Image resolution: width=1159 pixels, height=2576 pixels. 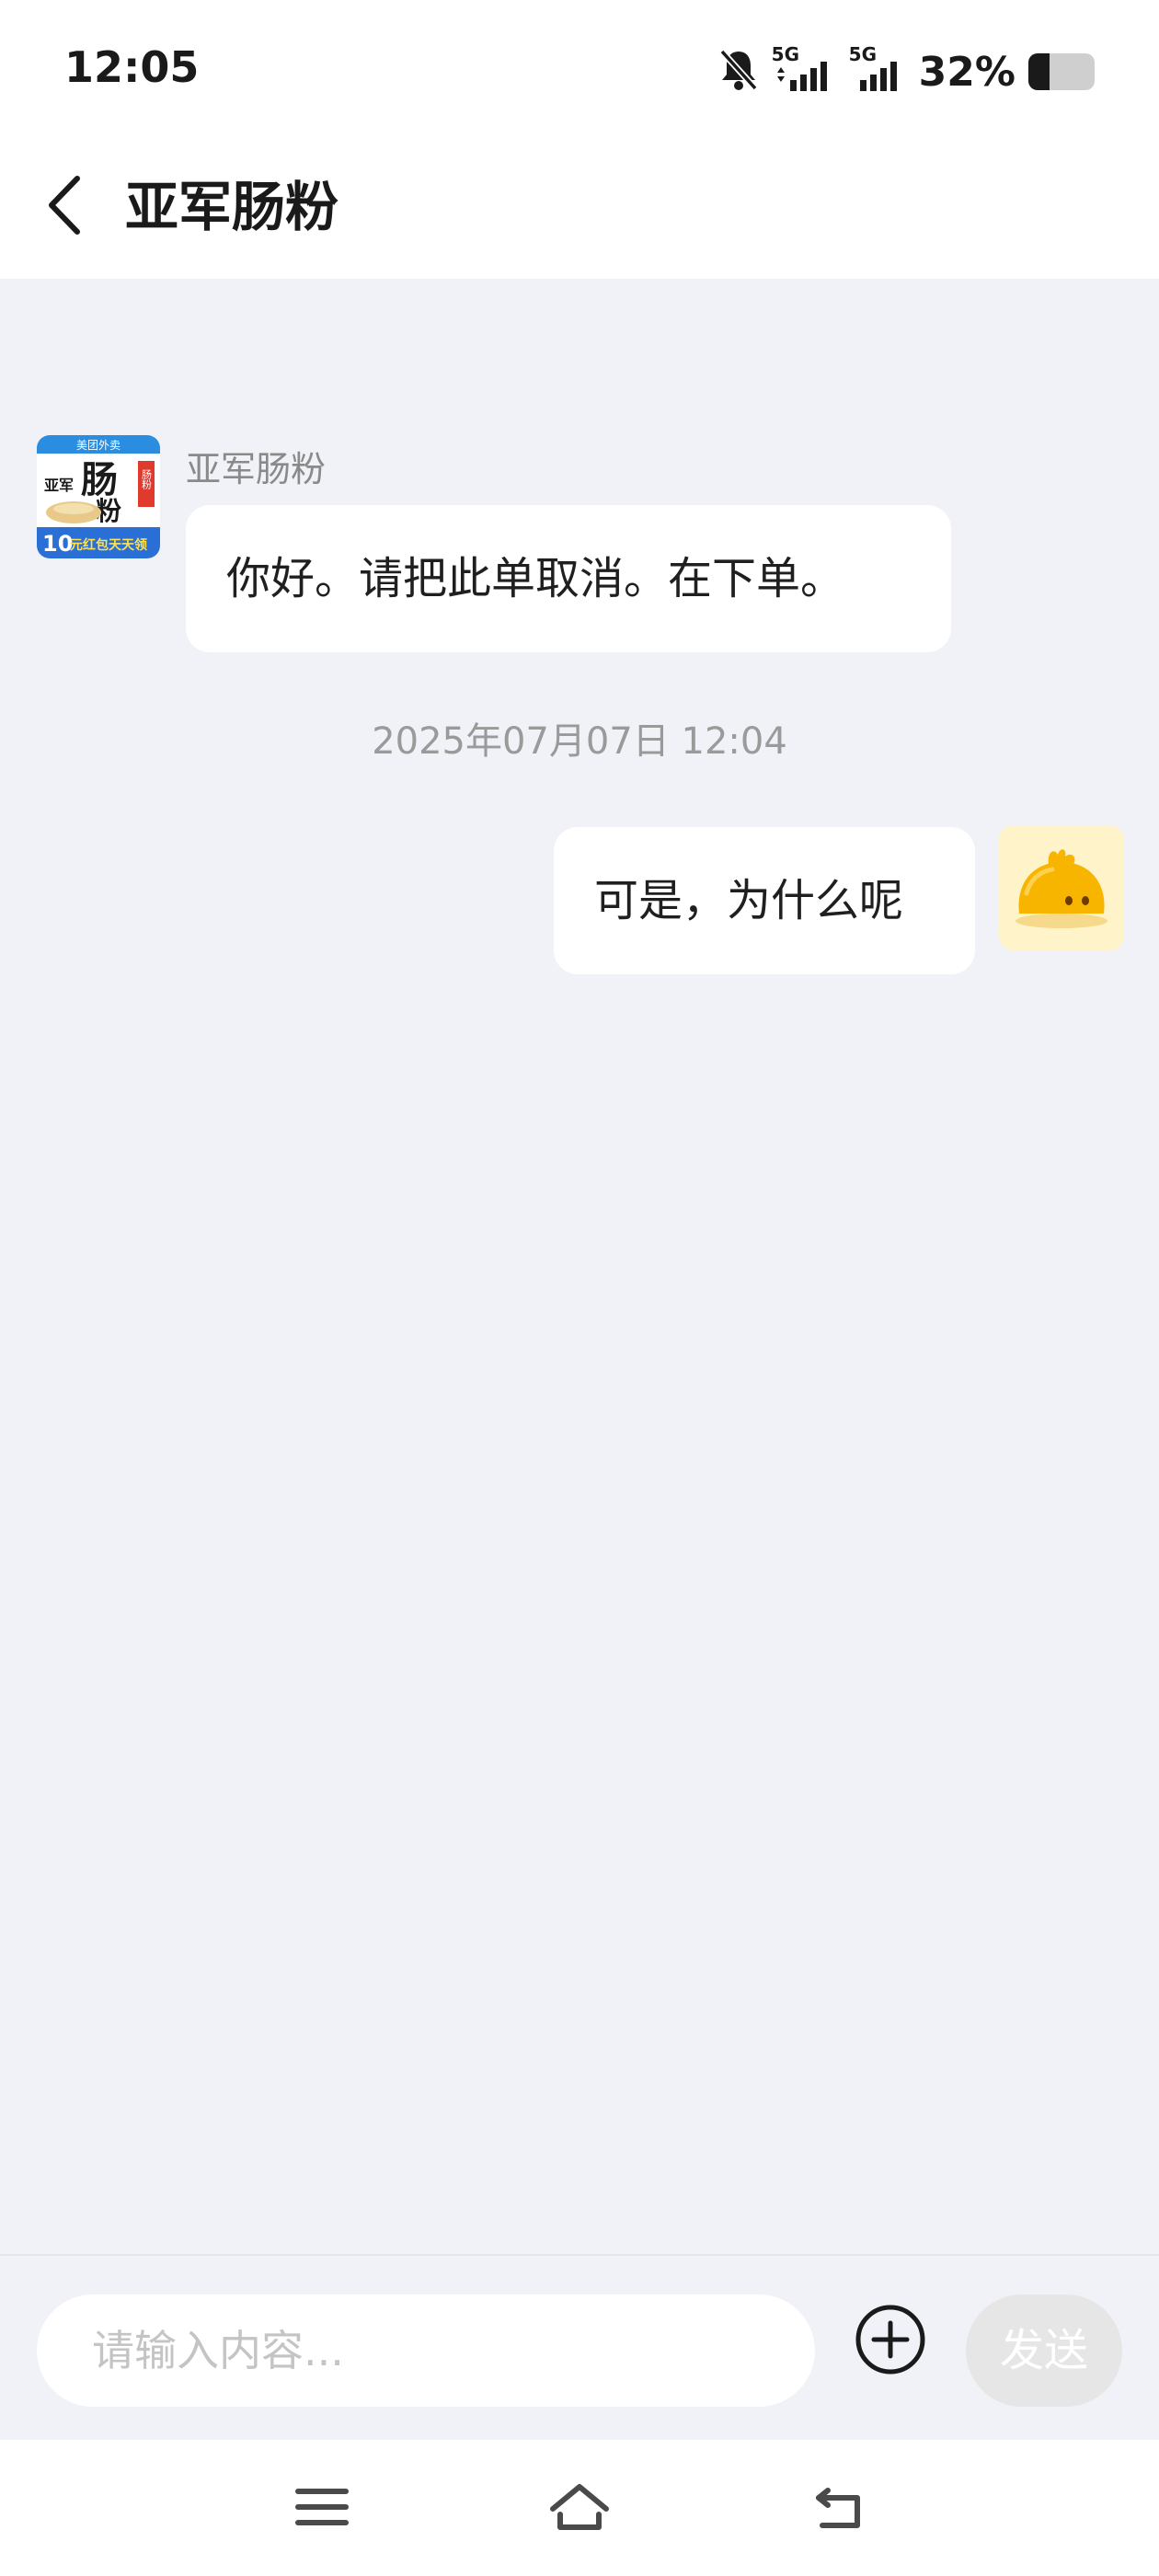 I want to click on logo-top-text: 美团外卖, so click(x=98, y=445).